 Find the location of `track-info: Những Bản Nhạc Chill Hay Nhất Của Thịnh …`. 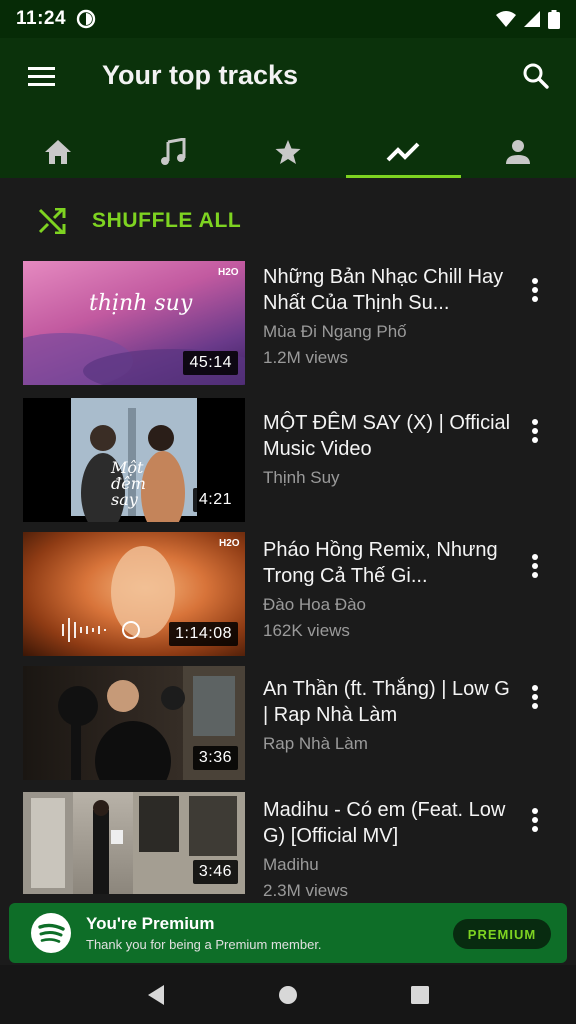

track-info: Những Bản Nhạc Chill Hay Nhất Của Thịnh … is located at coordinates (388, 316).